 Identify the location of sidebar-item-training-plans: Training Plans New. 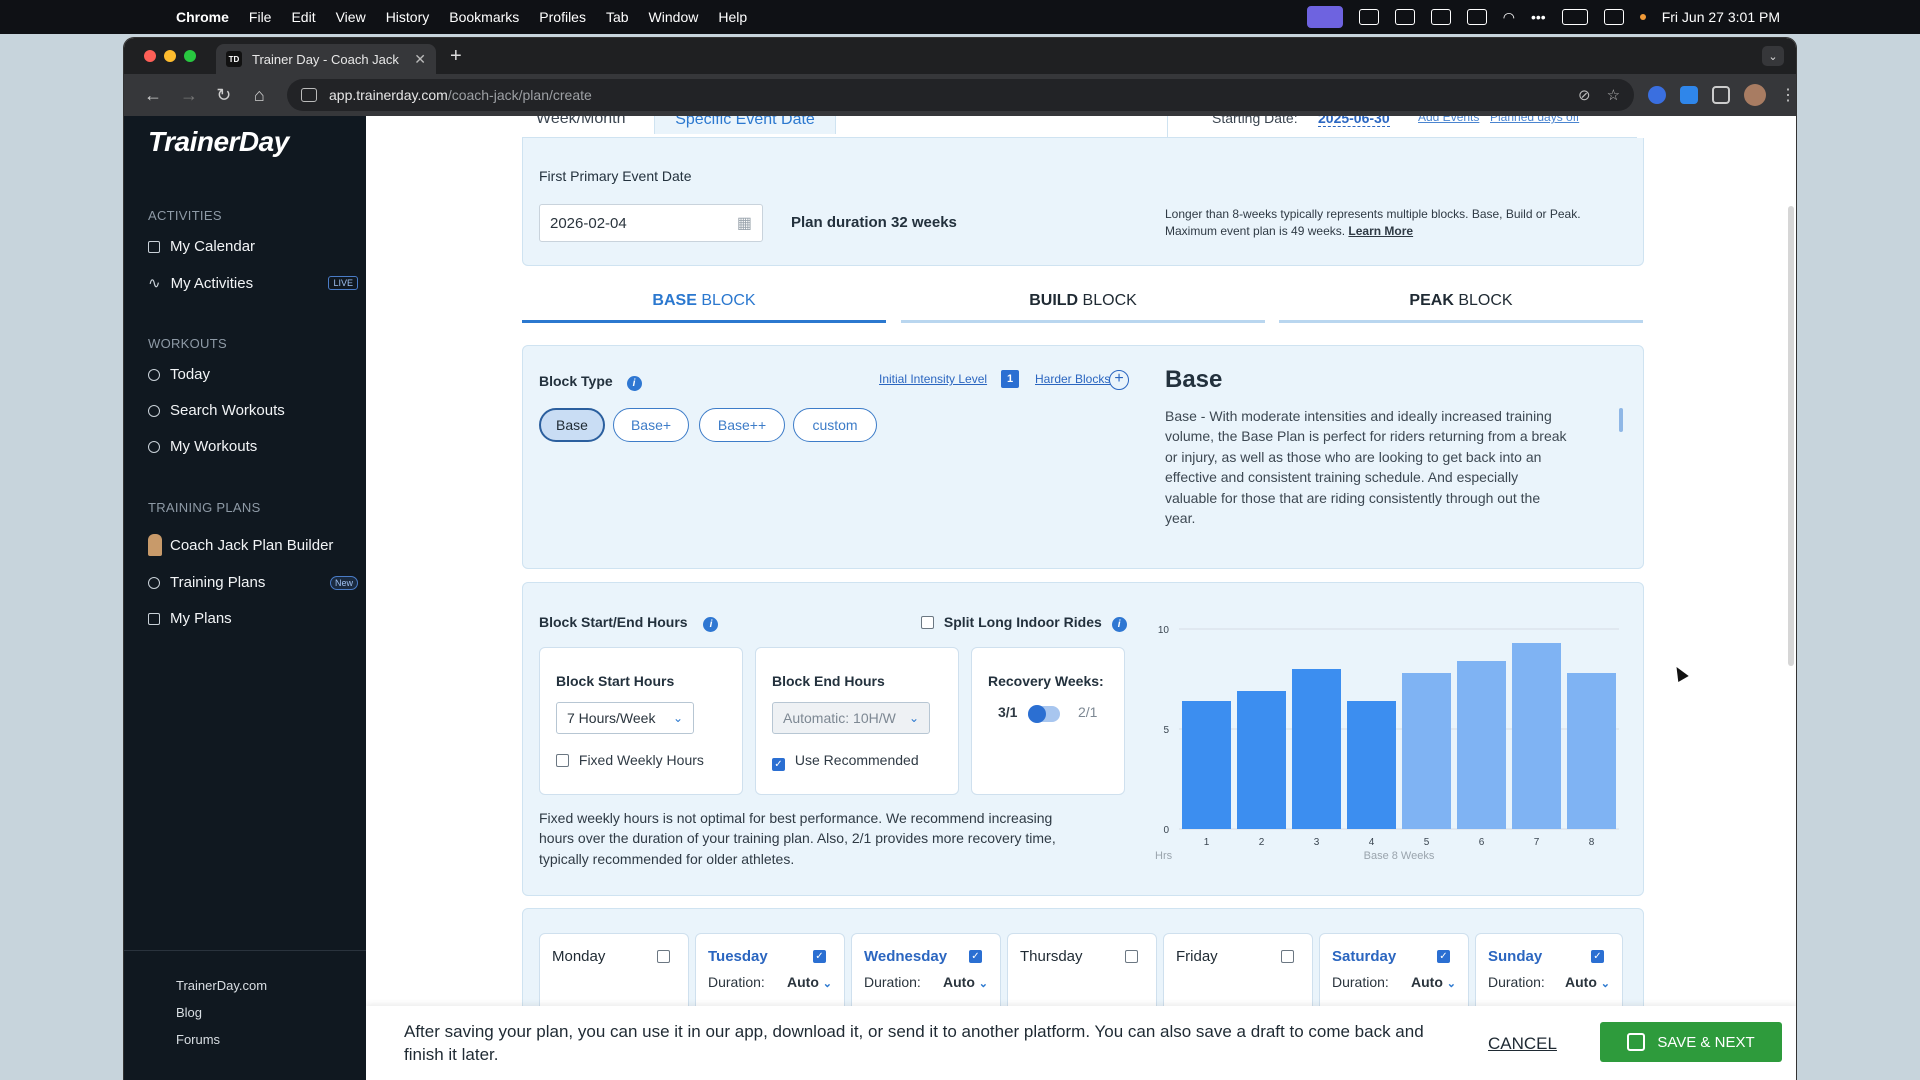
(253, 582).